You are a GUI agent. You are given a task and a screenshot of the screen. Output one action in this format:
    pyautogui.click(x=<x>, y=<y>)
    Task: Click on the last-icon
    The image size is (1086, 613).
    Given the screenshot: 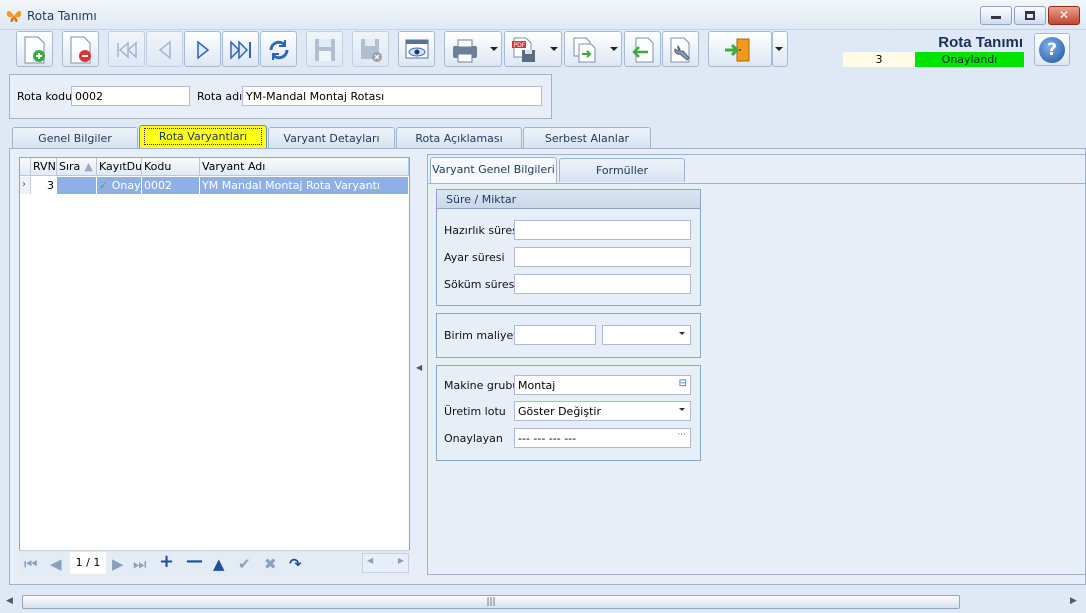 What is the action you would take?
    pyautogui.click(x=240, y=50)
    